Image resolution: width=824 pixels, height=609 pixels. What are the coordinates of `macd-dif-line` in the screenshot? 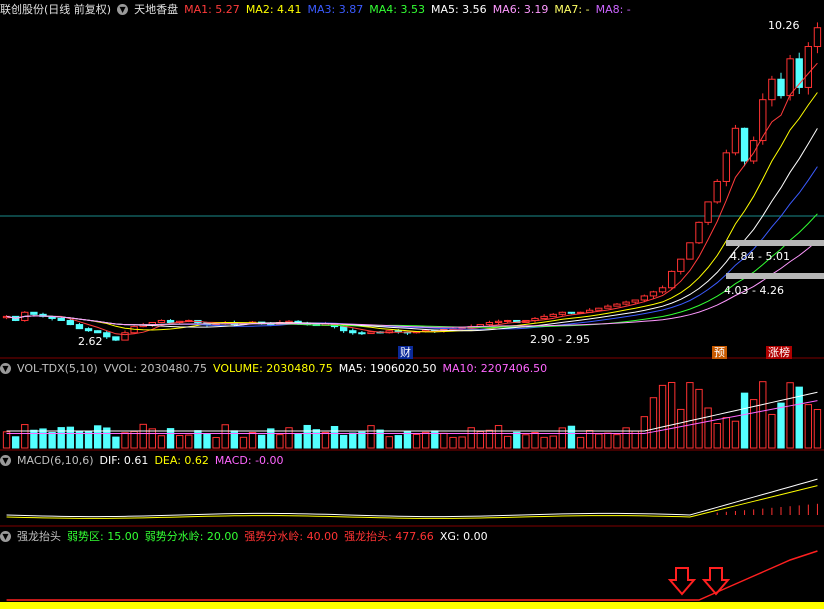 It's located at (412, 498).